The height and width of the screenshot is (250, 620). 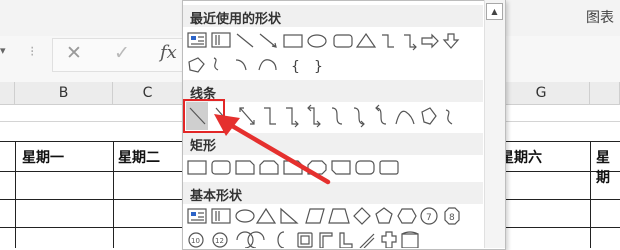 What do you see at coordinates (521, 157) in the screenshot?
I see `cell-saturday: 星期六` at bounding box center [521, 157].